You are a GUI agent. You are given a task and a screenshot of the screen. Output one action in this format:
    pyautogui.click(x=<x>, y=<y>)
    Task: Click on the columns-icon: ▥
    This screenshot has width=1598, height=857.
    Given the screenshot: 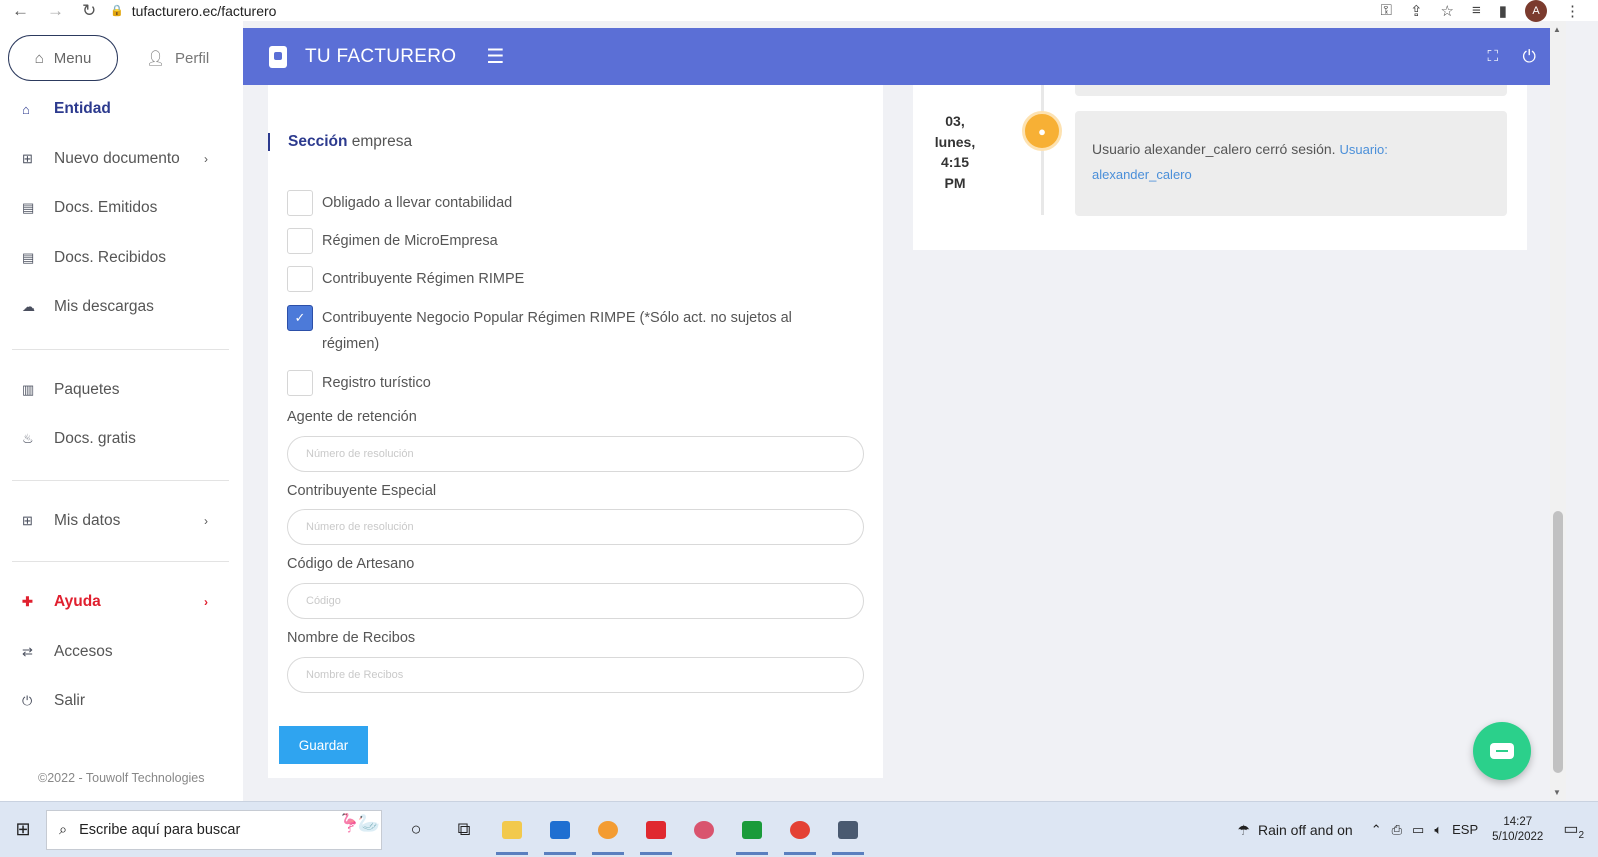 What is the action you would take?
    pyautogui.click(x=28, y=389)
    